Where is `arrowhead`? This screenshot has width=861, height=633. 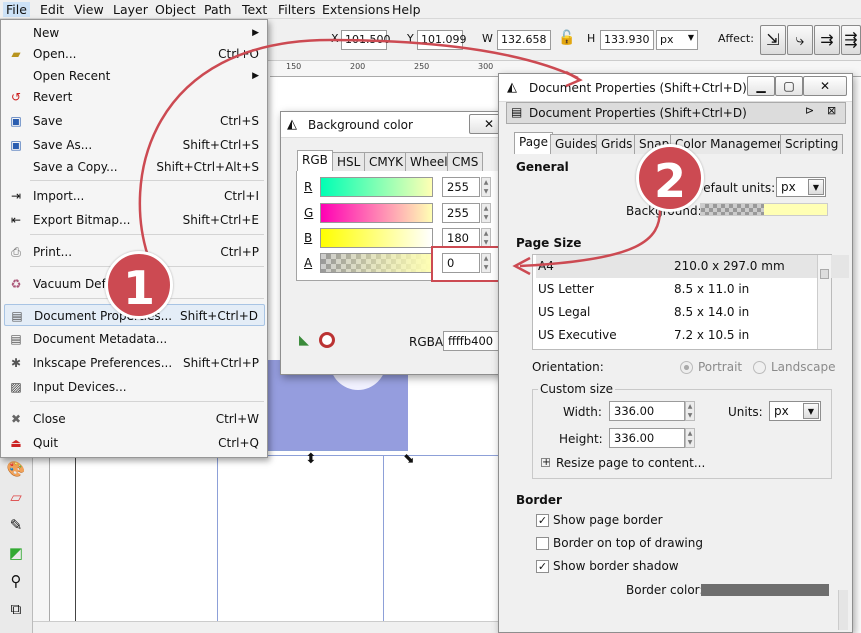
arrowhead is located at coordinates (574, 79).